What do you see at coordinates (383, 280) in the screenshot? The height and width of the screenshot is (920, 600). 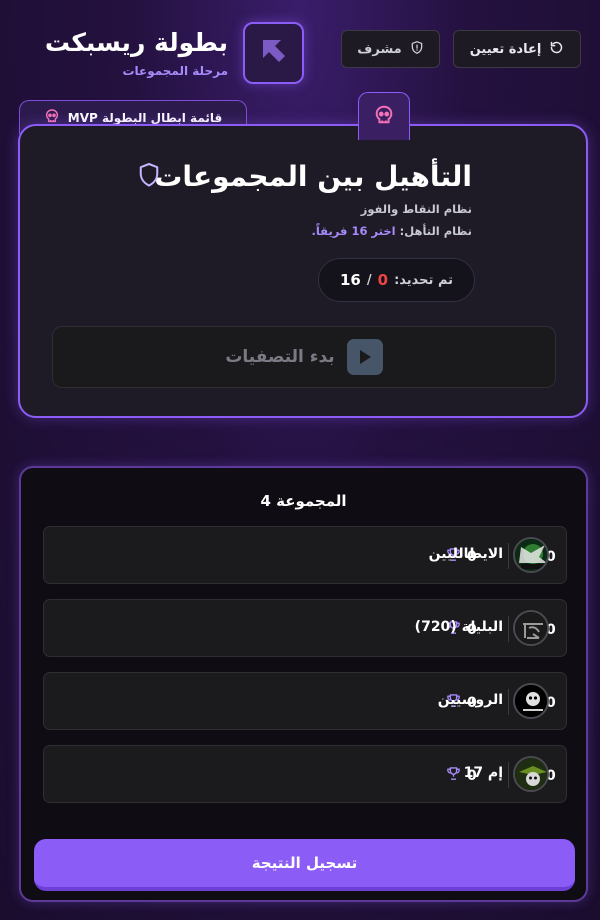 I see `selected-count: 0` at bounding box center [383, 280].